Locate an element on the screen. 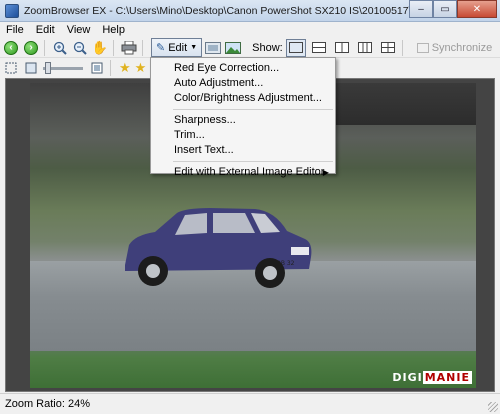 The image size is (500, 414). quad-split-icon is located at coordinates (387, 47).